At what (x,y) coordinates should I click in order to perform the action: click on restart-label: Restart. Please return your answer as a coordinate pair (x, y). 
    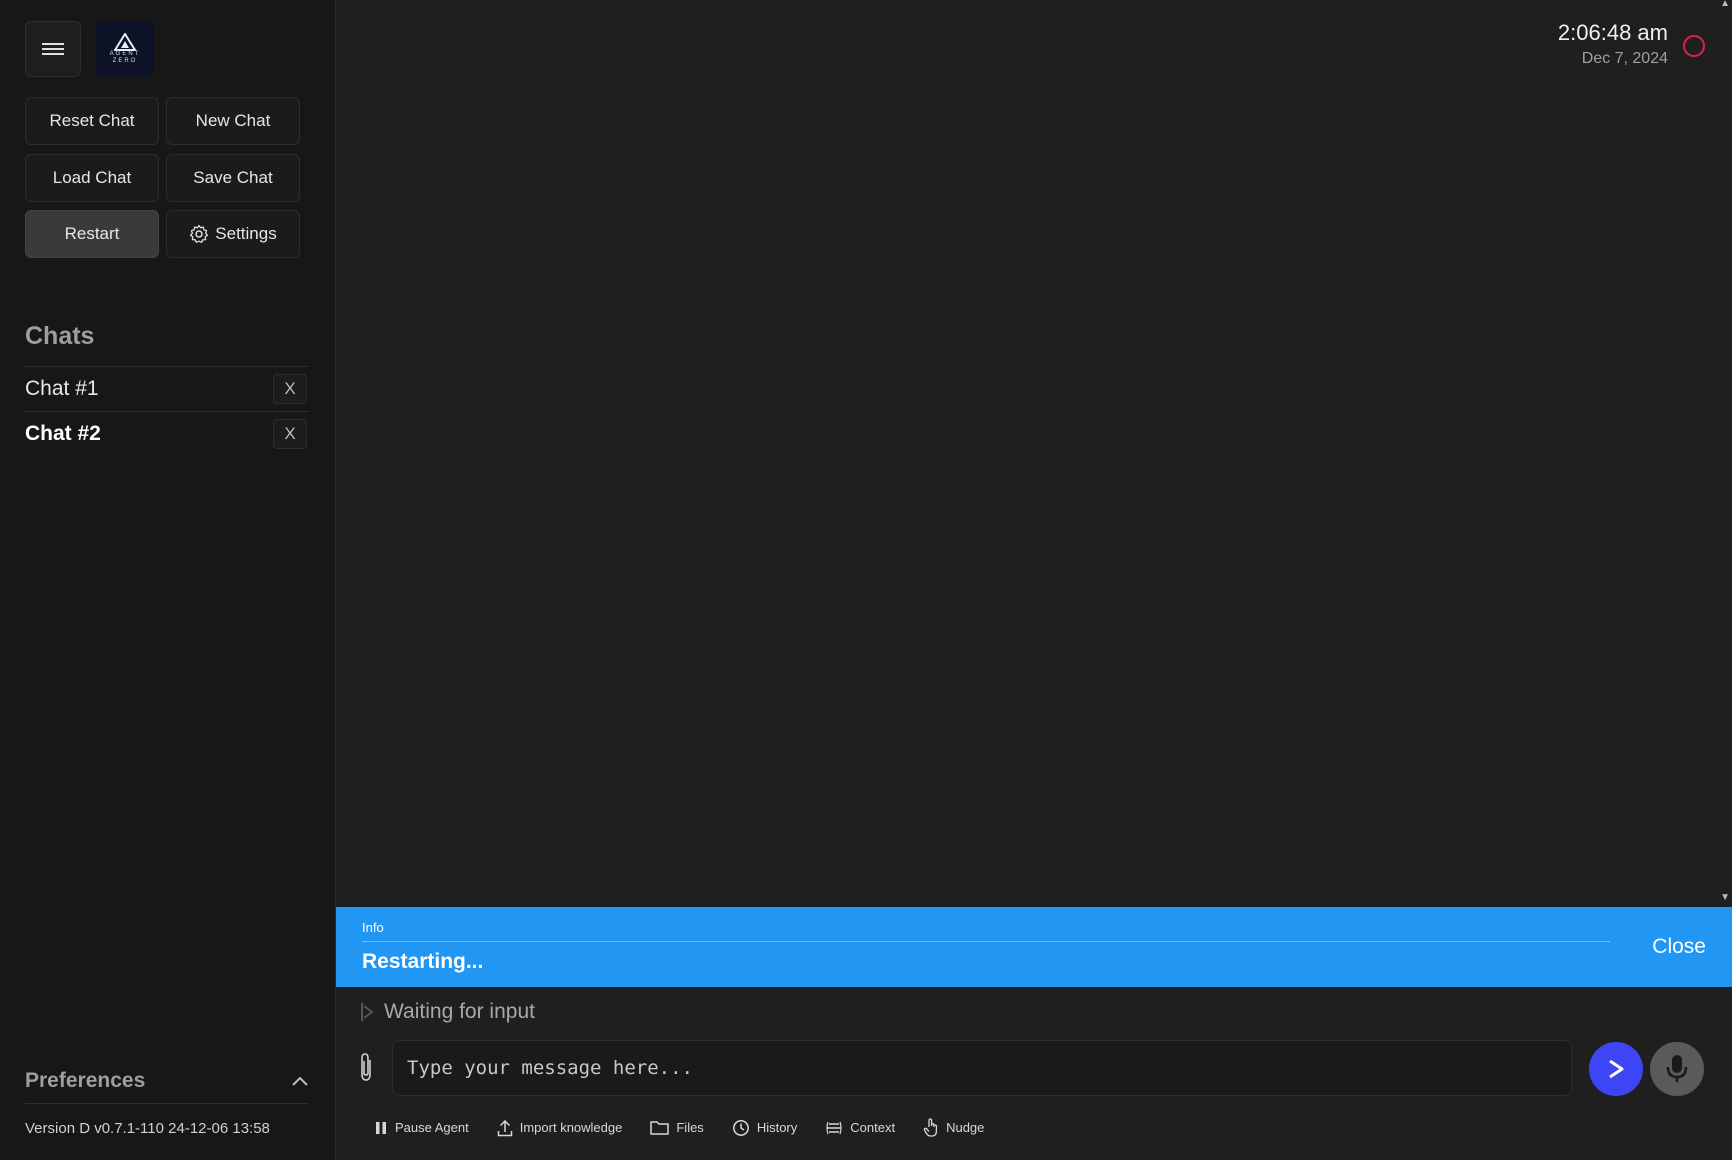
    Looking at the image, I should click on (92, 233).